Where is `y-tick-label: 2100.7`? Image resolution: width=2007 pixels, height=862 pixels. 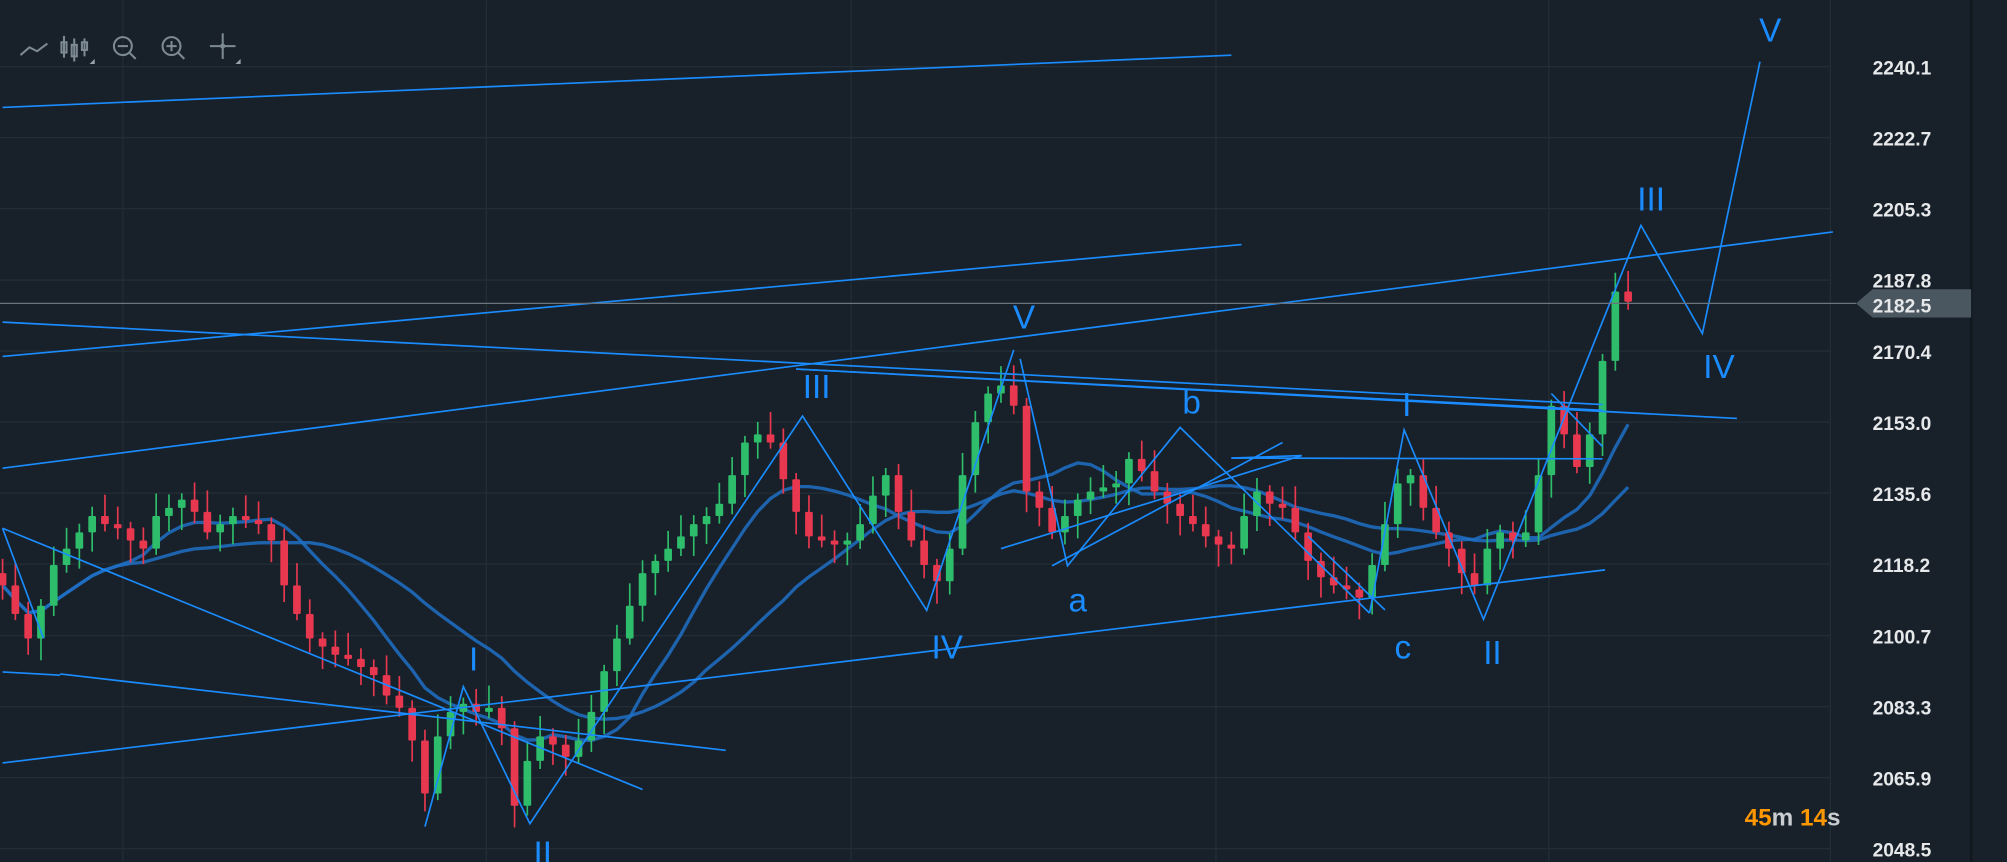
y-tick-label: 2100.7 is located at coordinates (1902, 637).